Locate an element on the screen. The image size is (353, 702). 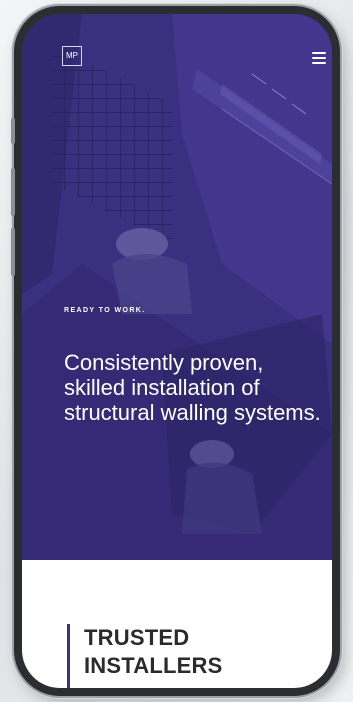
worker-figure is located at coordinates (152, 284).